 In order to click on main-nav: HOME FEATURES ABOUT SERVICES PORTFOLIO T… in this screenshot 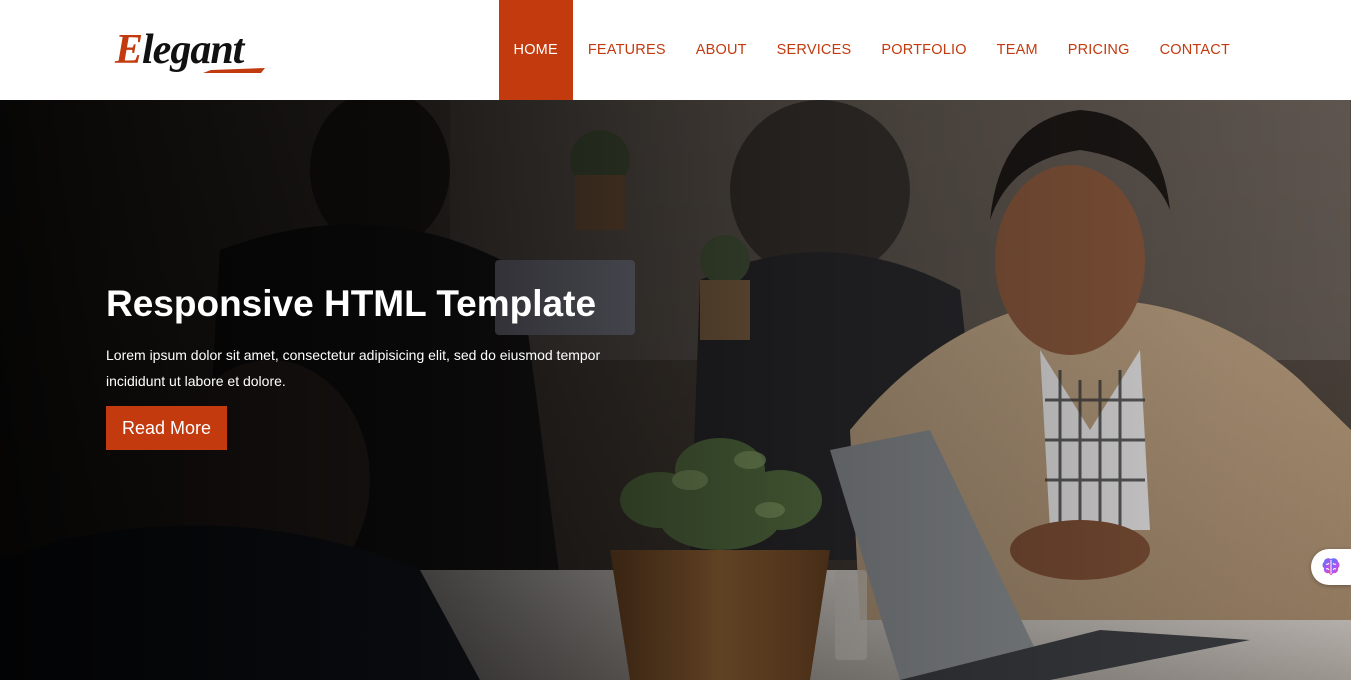, I will do `click(871, 50)`.